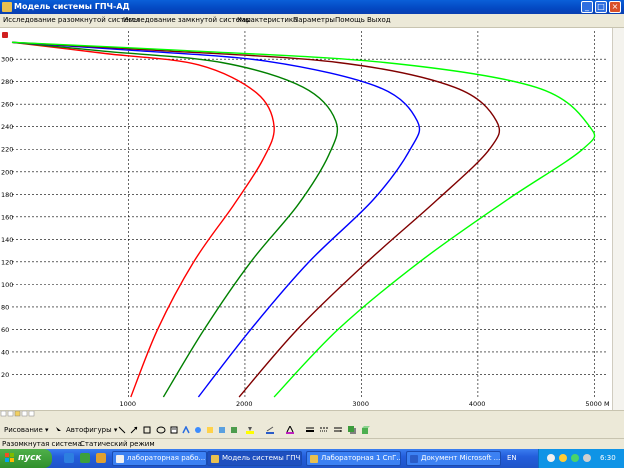 This screenshot has height=468, width=624. I want to click on oval-icon, so click(161, 430).